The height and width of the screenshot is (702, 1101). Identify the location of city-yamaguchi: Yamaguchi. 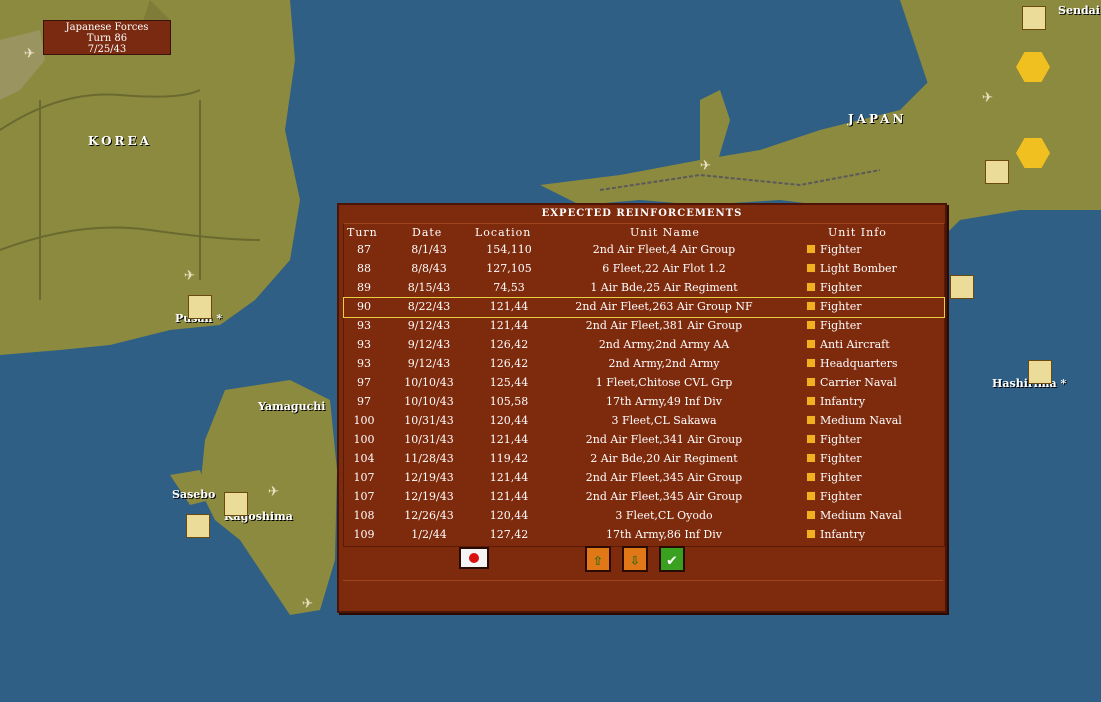
(291, 406).